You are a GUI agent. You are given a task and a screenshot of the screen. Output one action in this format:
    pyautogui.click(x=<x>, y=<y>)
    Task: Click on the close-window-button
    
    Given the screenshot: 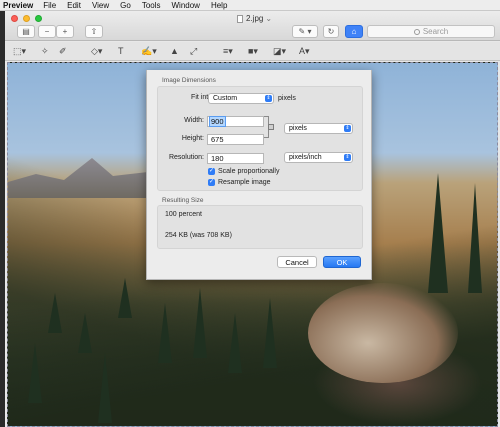 What is the action you would take?
    pyautogui.click(x=14, y=18)
    